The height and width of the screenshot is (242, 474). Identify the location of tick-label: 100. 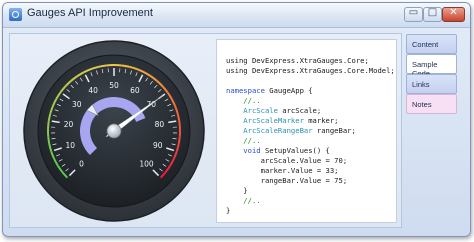
(146, 164).